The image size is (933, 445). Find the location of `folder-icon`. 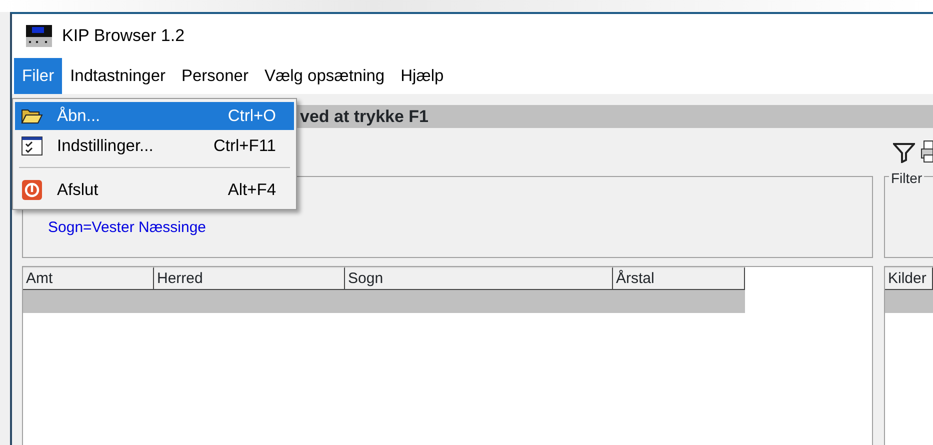

folder-icon is located at coordinates (32, 116).